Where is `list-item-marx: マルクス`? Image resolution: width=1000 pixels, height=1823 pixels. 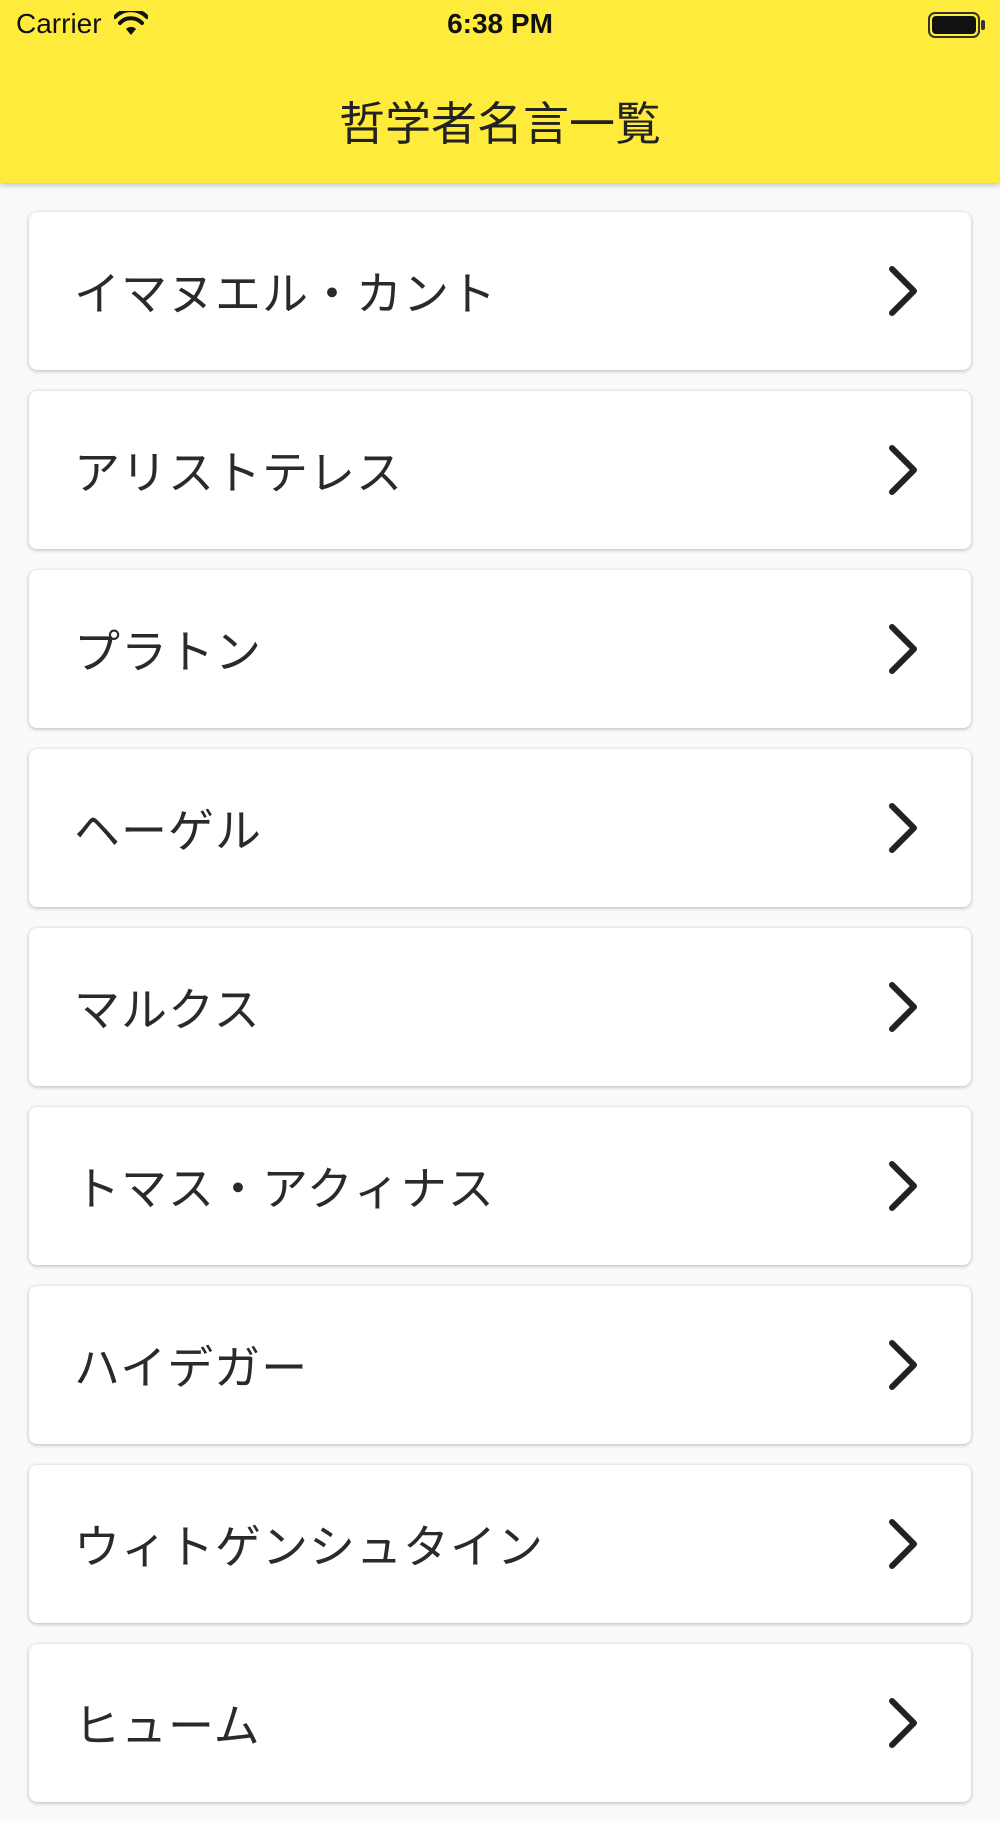
list-item-marx: マルクス is located at coordinates (500, 1007).